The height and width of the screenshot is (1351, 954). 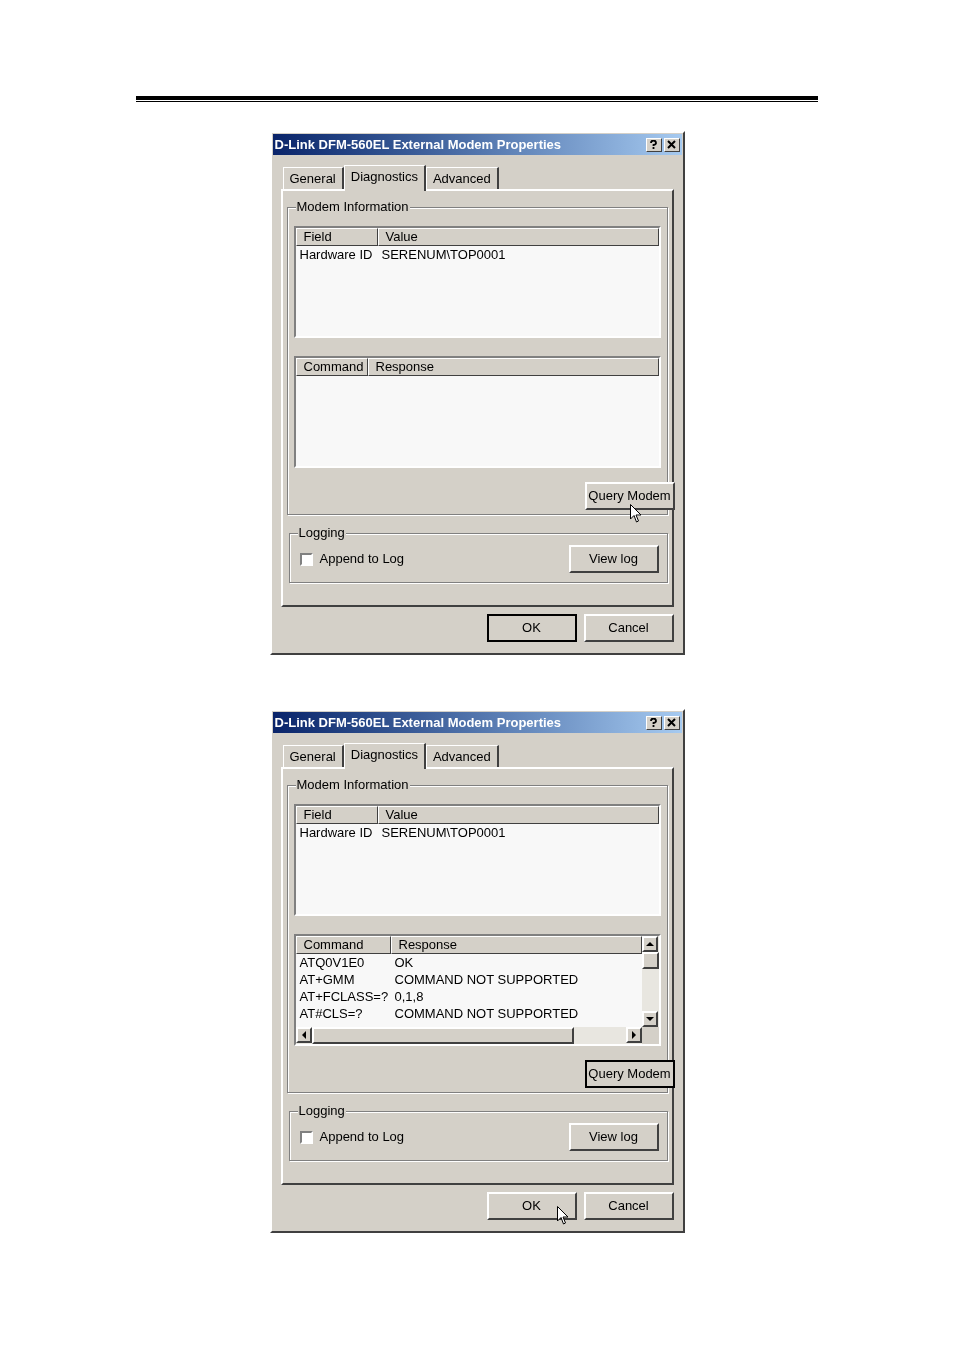 I want to click on table-cell-text: 0,1,8, so click(x=409, y=996).